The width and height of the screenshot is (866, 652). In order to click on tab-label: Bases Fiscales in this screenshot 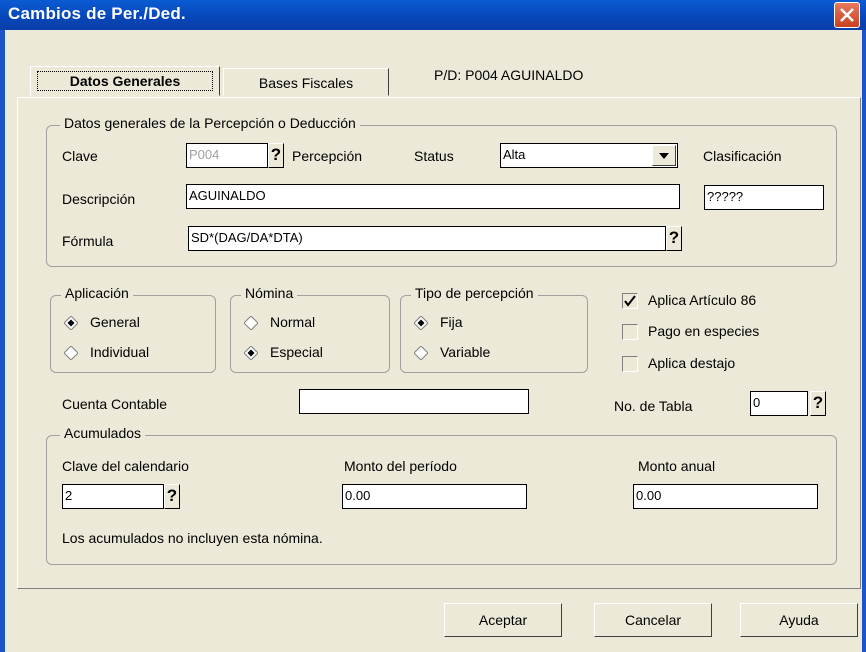, I will do `click(306, 83)`.